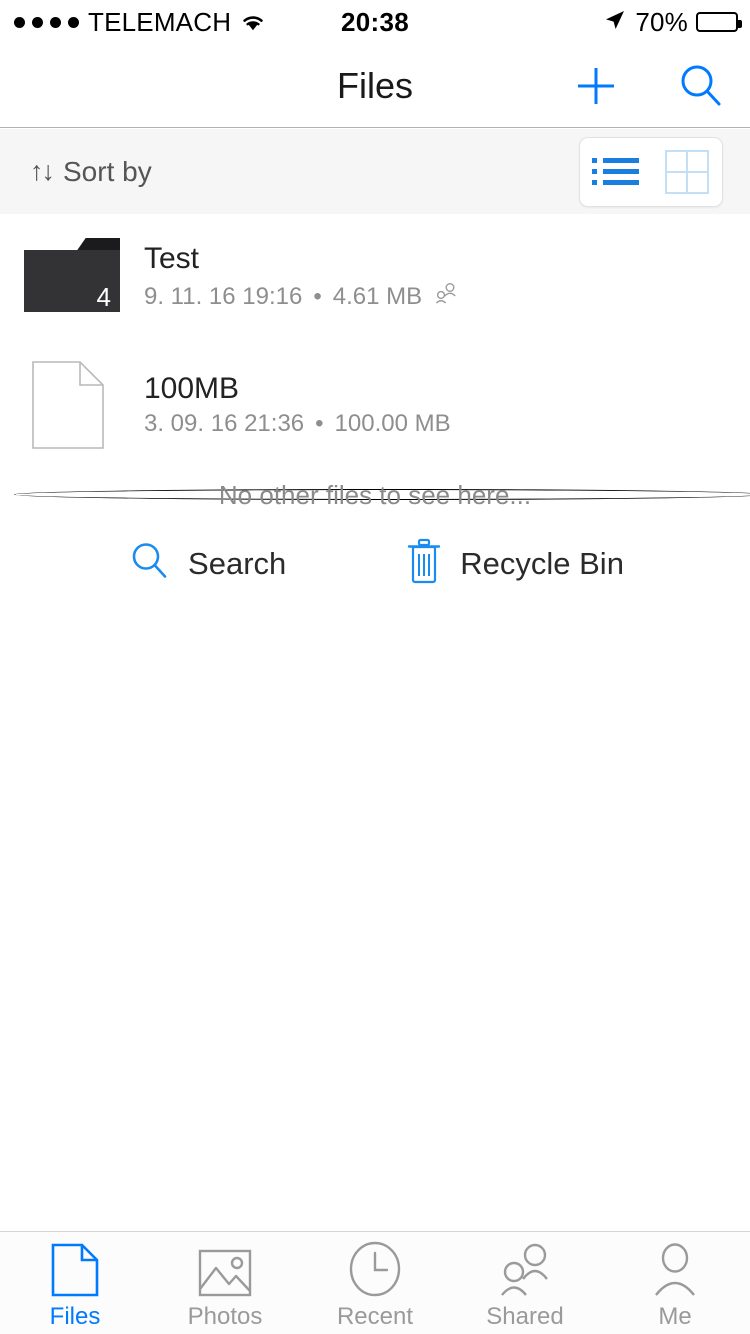 The image size is (750, 1334). What do you see at coordinates (596, 86) in the screenshot?
I see `add-button` at bounding box center [596, 86].